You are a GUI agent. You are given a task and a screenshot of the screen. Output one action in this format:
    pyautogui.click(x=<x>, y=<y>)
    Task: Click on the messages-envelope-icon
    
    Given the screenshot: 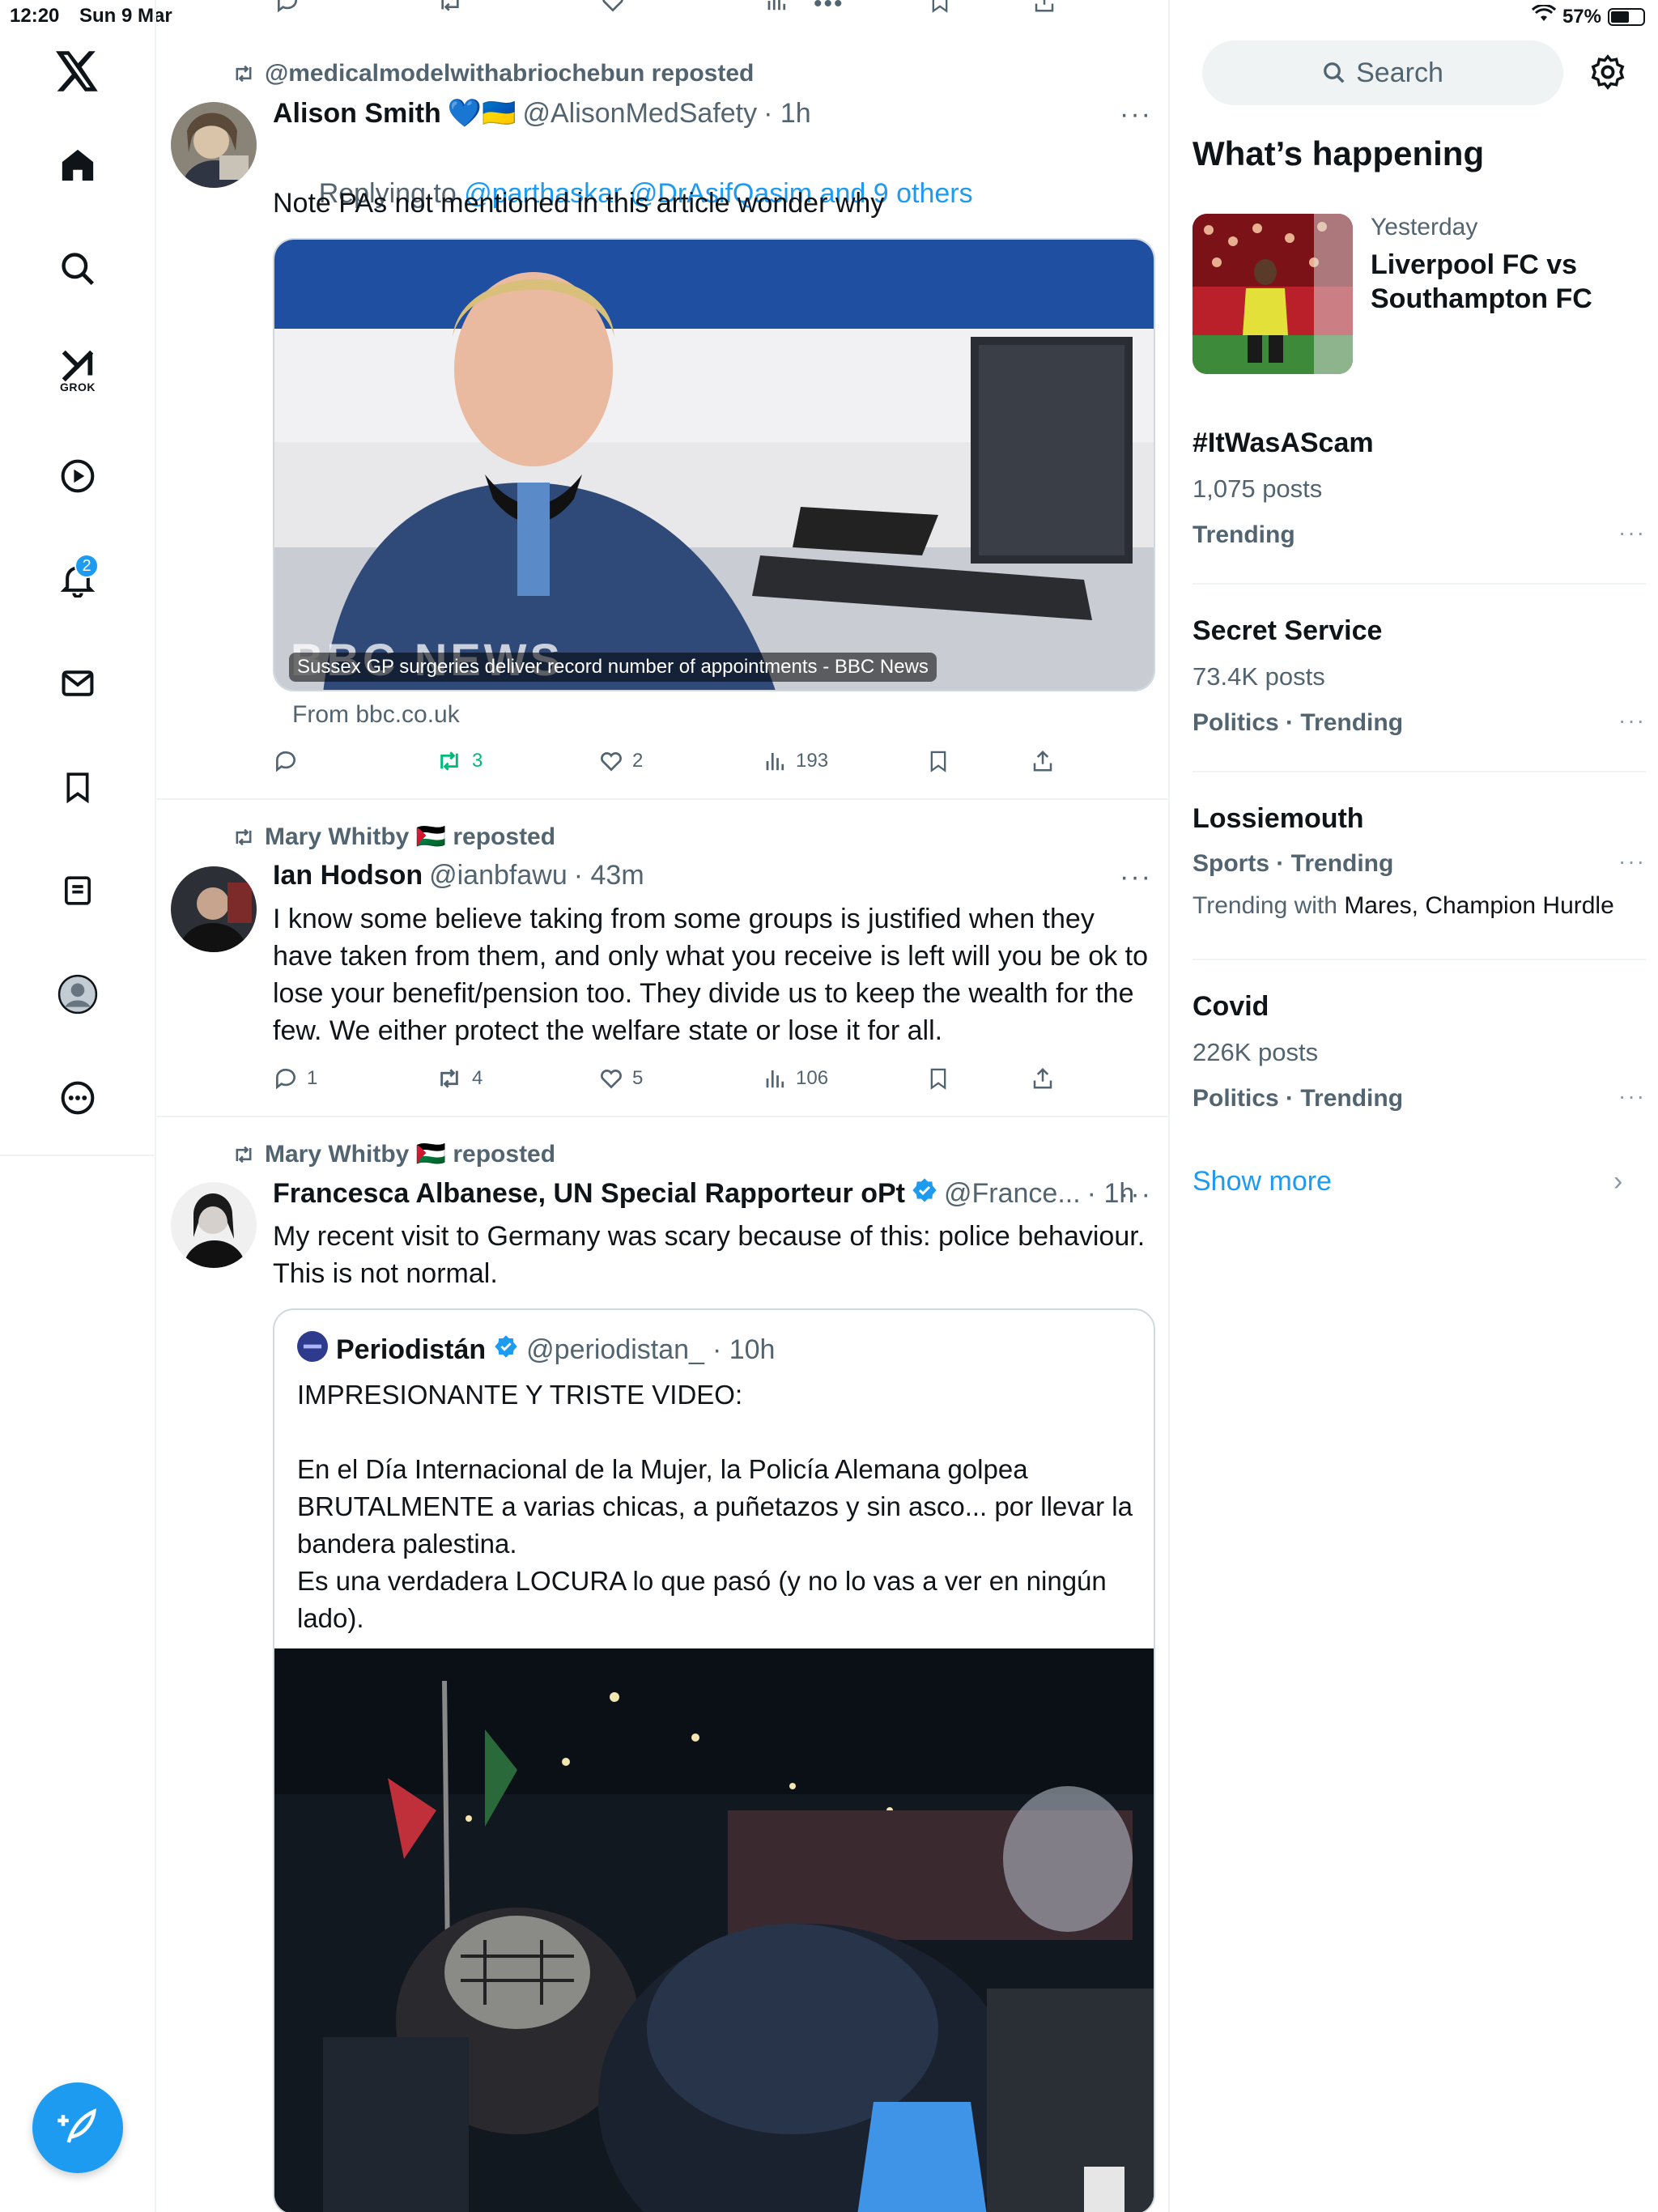 What is the action you would take?
    pyautogui.click(x=78, y=683)
    